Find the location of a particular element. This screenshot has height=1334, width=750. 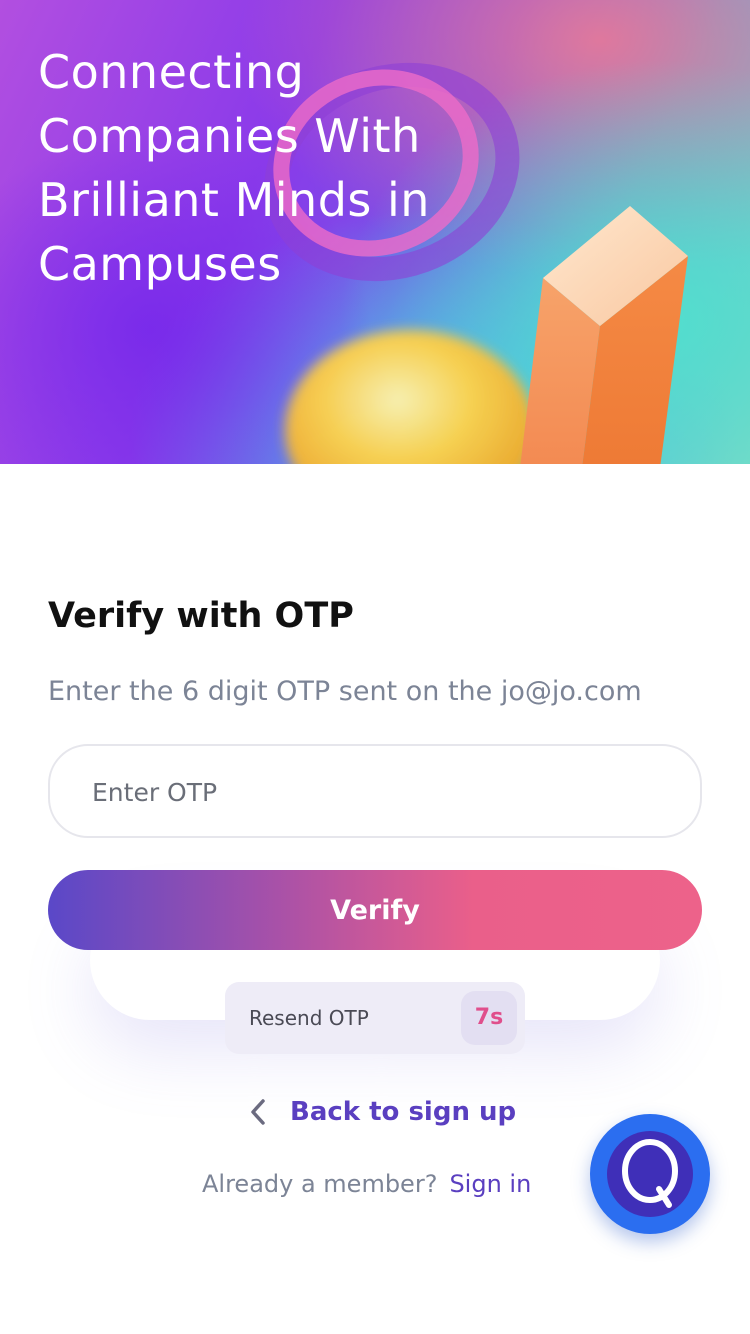

signin-prompt: Already a member? Sign in is located at coordinates (366, 1184).